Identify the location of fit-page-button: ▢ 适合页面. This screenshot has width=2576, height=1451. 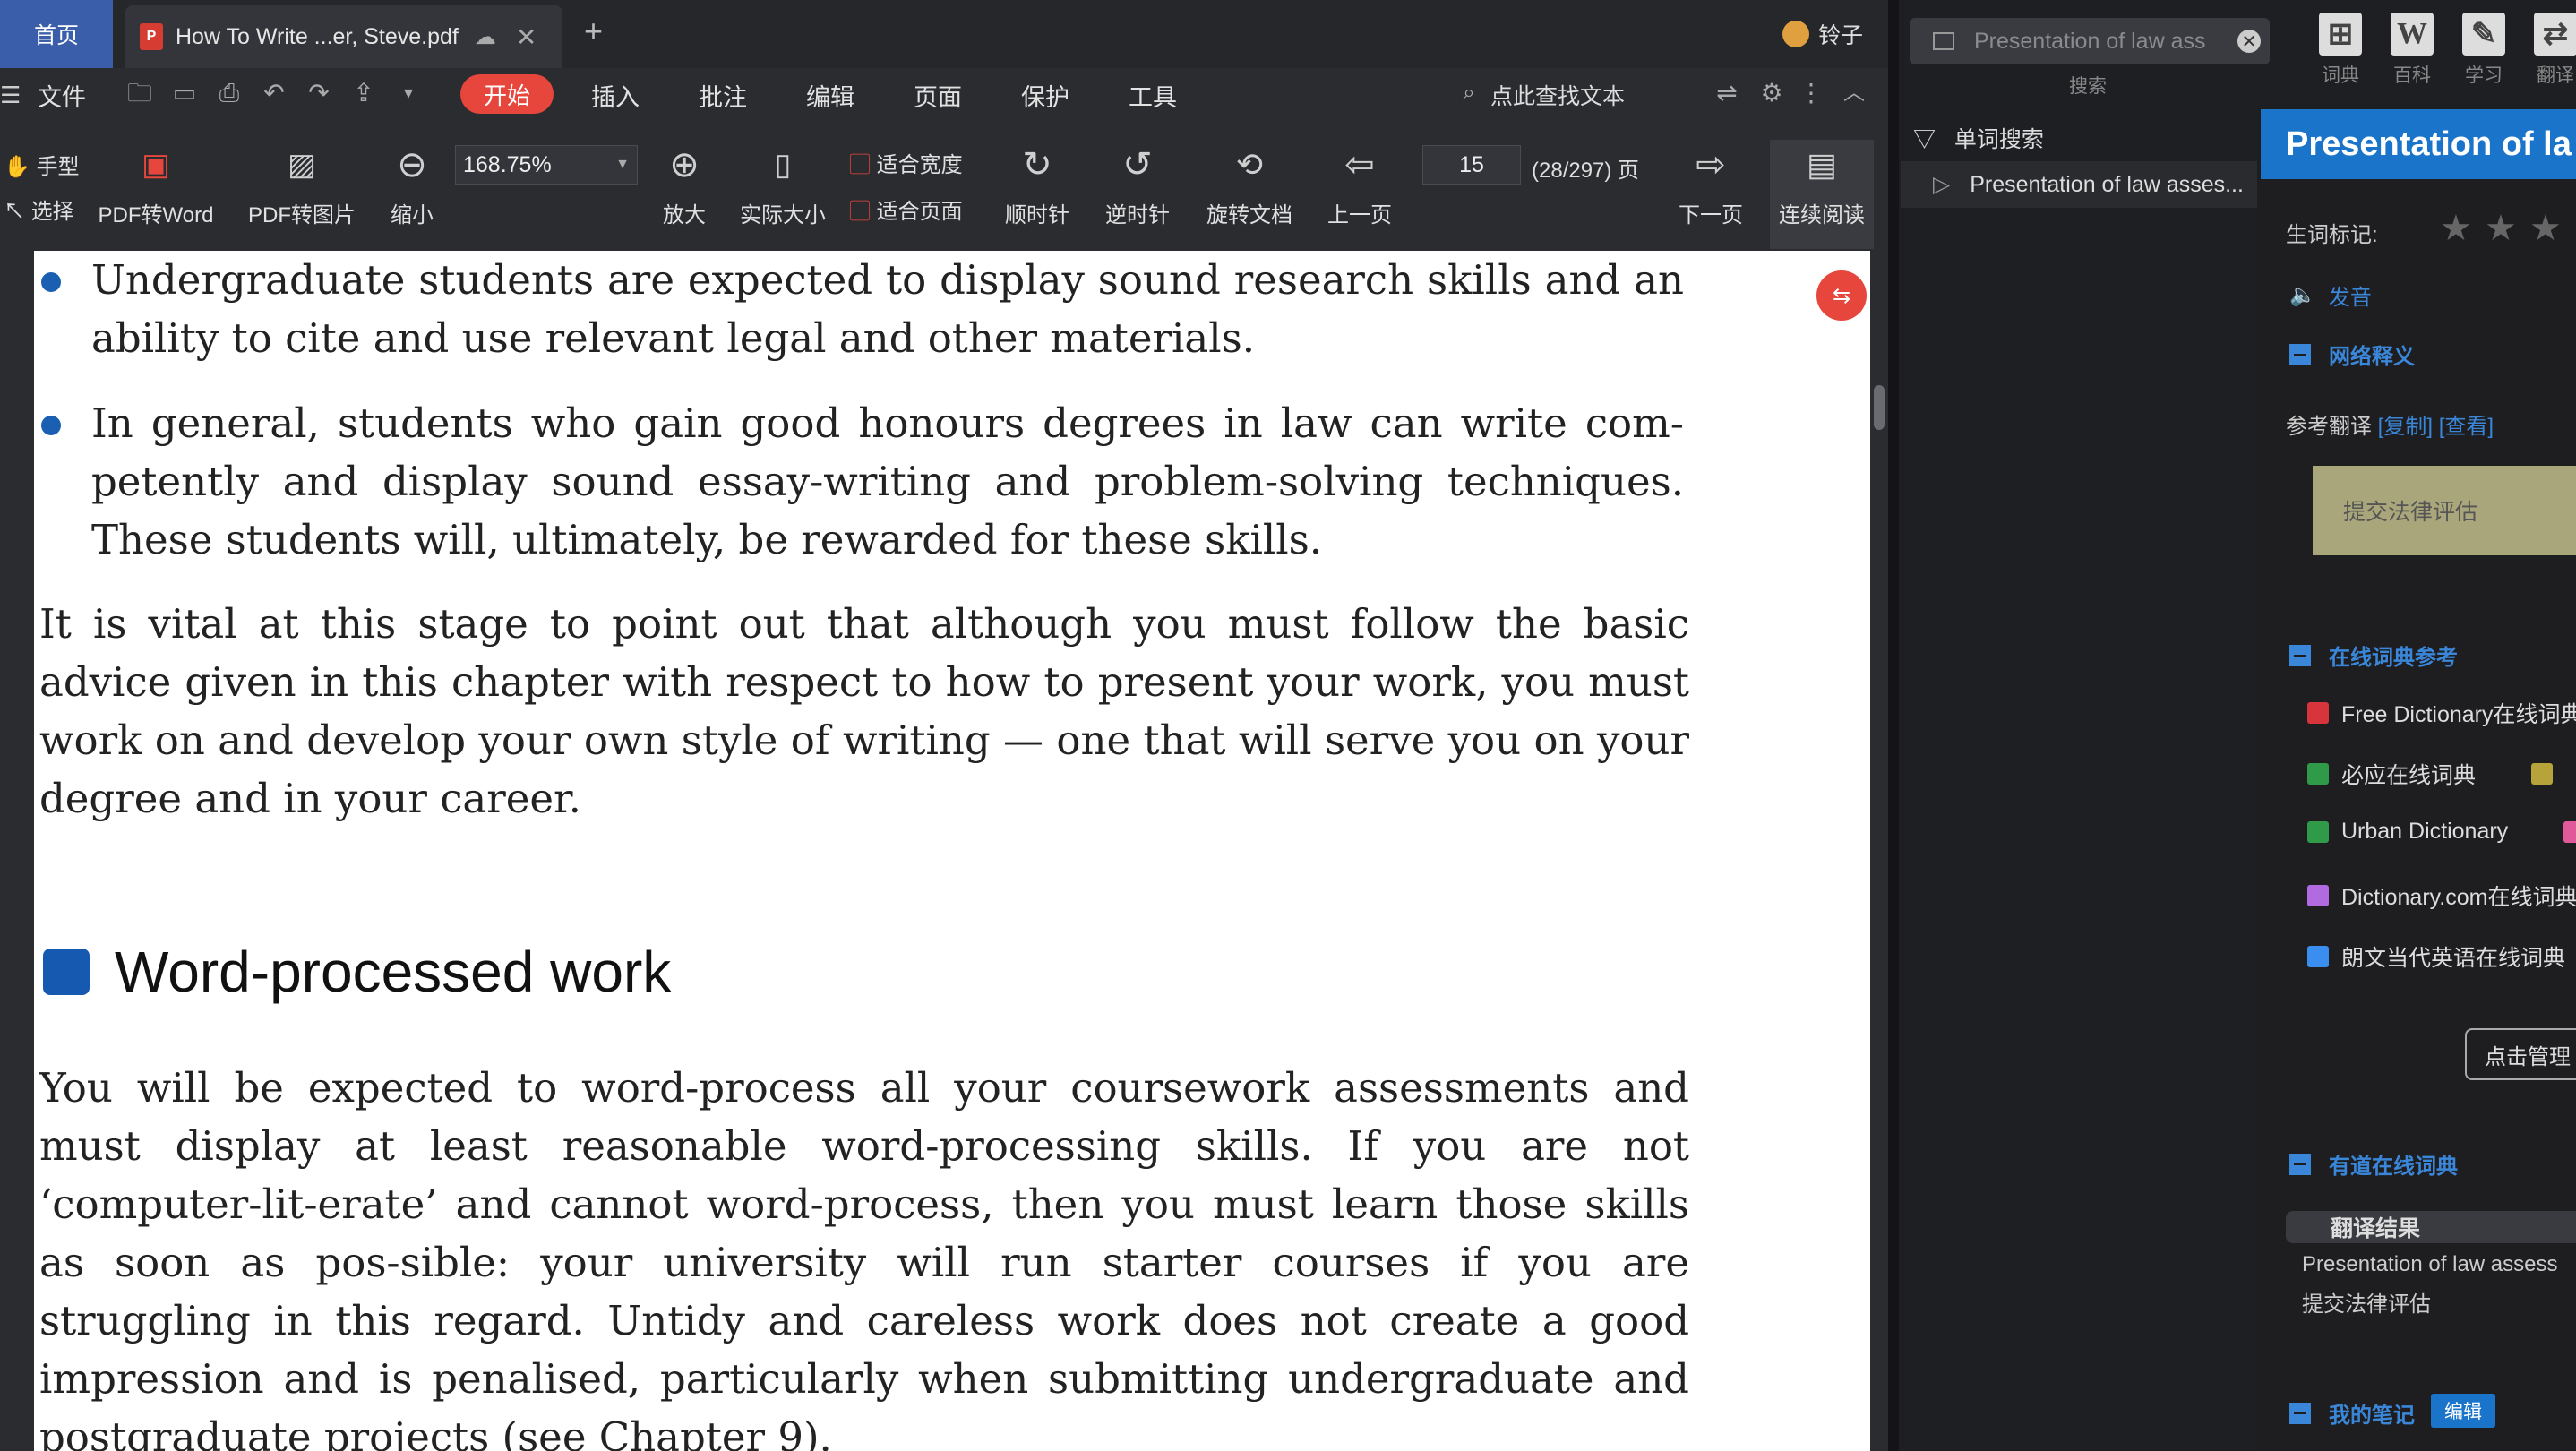
(906, 209).